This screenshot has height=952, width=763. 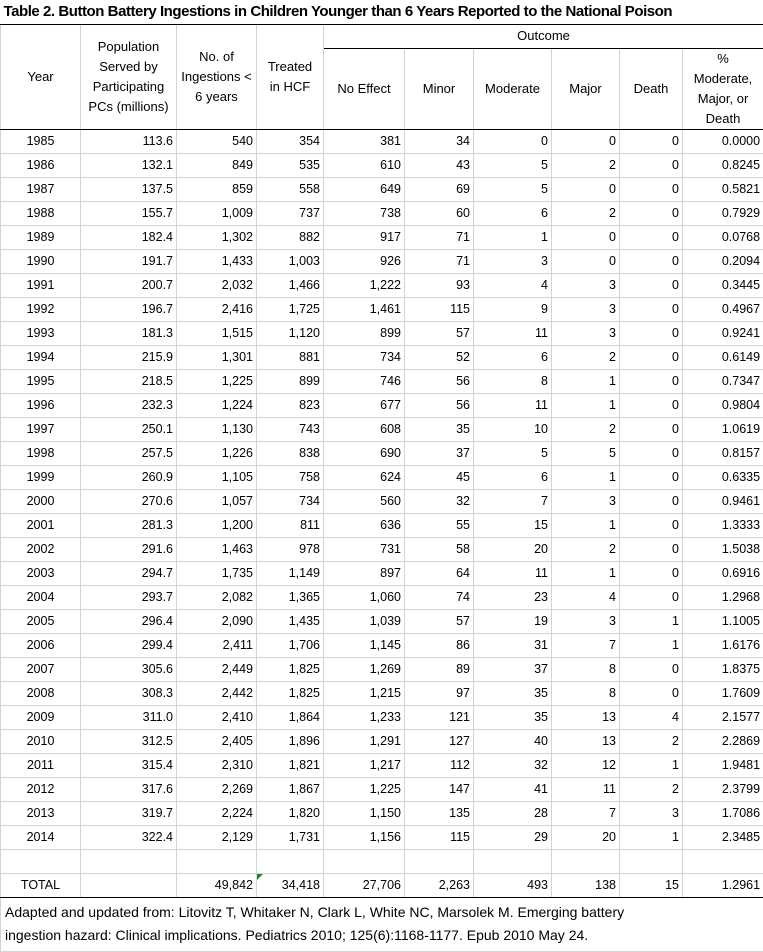 What do you see at coordinates (41, 453) in the screenshot?
I see `cell-year: 1998` at bounding box center [41, 453].